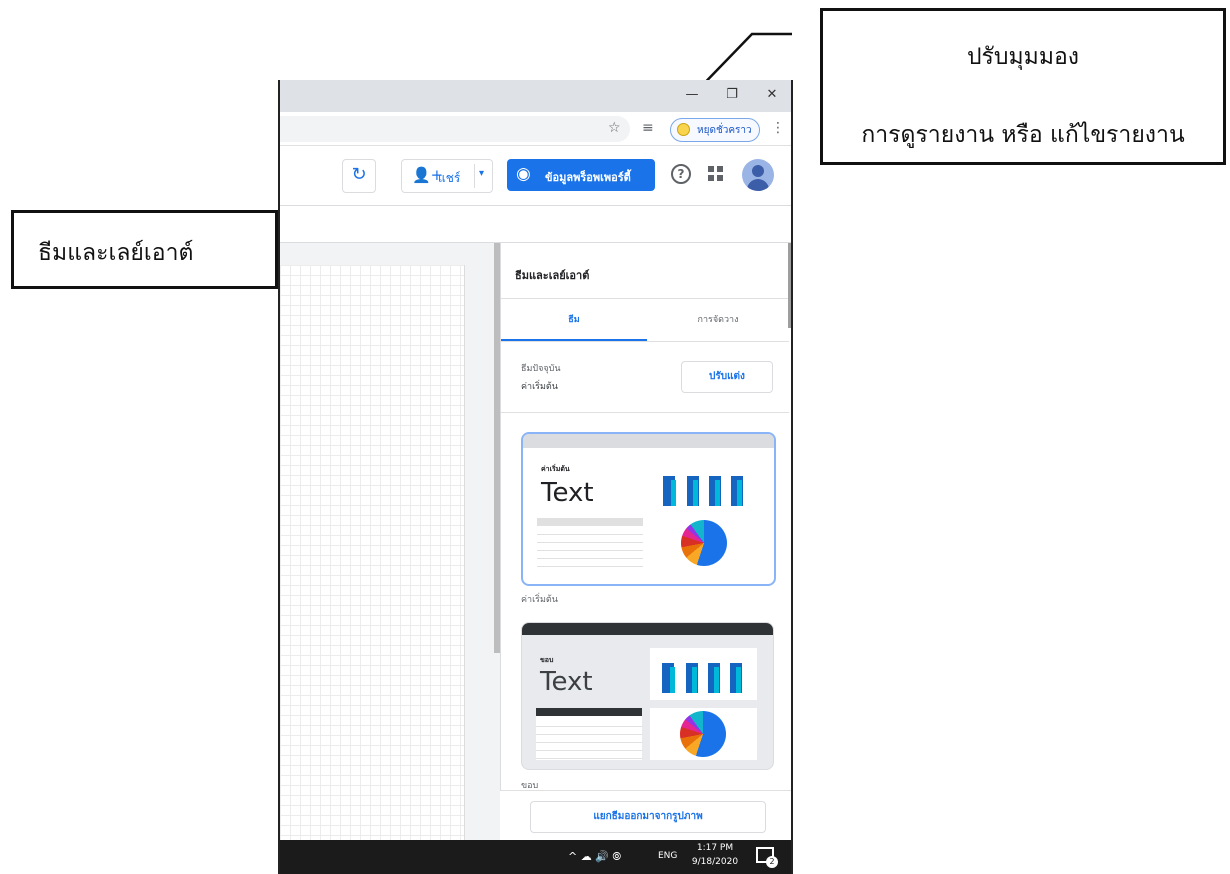 Image resolution: width=1230 pixels, height=874 pixels. Describe the element at coordinates (455, 129) in the screenshot. I see `address-bar` at that location.